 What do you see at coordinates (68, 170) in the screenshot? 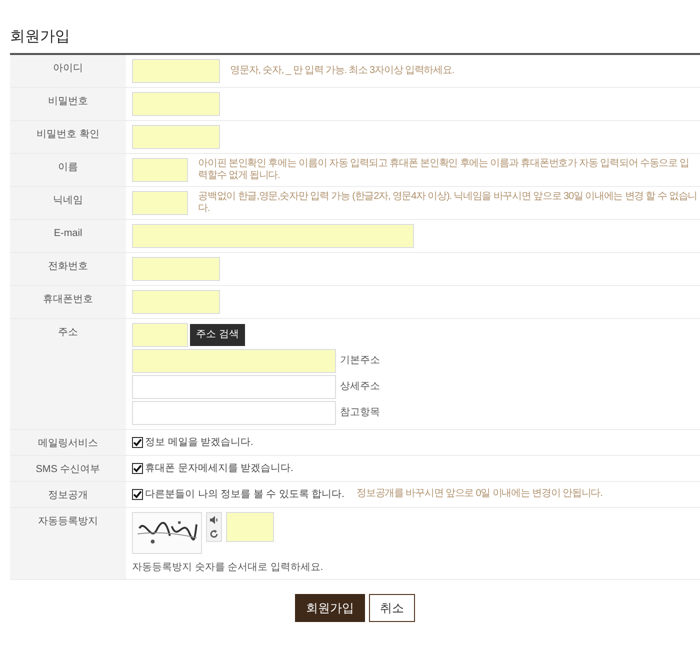
I see `row-label-cell: 이름` at bounding box center [68, 170].